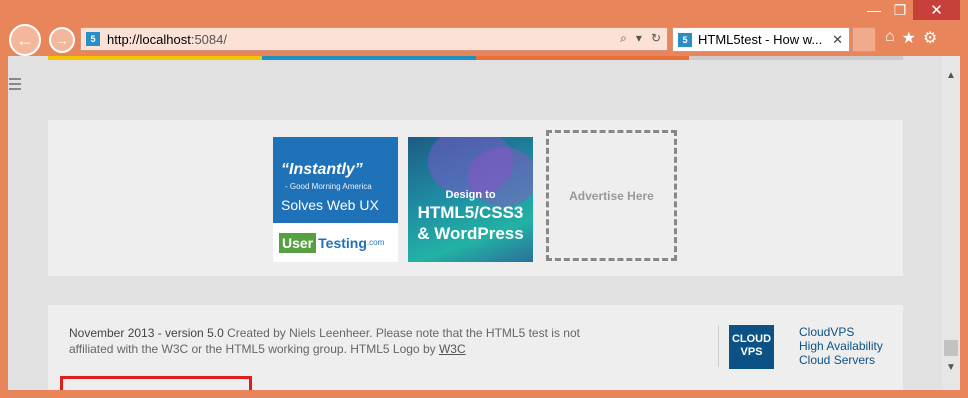 The image size is (968, 398). What do you see at coordinates (470, 233) in the screenshot?
I see `ad-book-line3: & WordPress` at bounding box center [470, 233].